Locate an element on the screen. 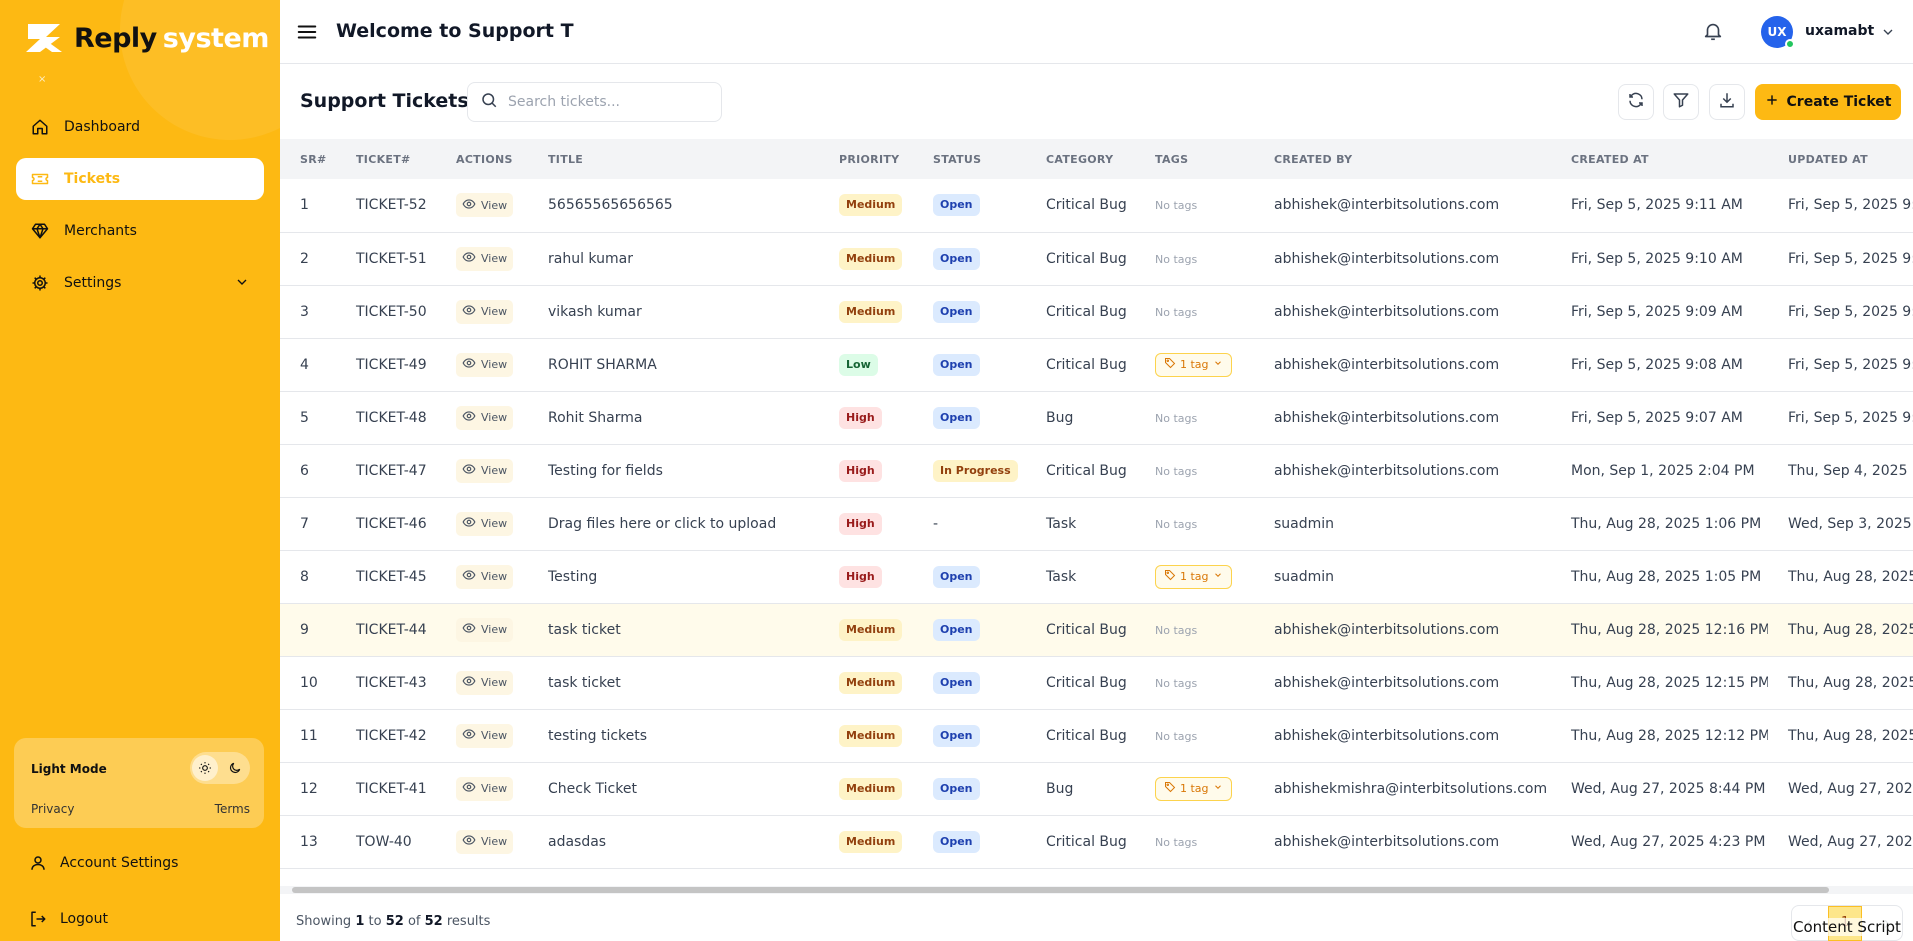 The width and height of the screenshot is (1913, 941). created-at-cell: Fri, Sep 5, 2025 9:09 AM is located at coordinates (1657, 311).